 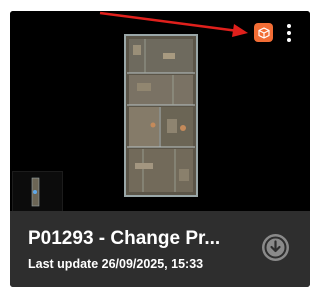 I want to click on 3d-view-button, so click(x=263, y=32).